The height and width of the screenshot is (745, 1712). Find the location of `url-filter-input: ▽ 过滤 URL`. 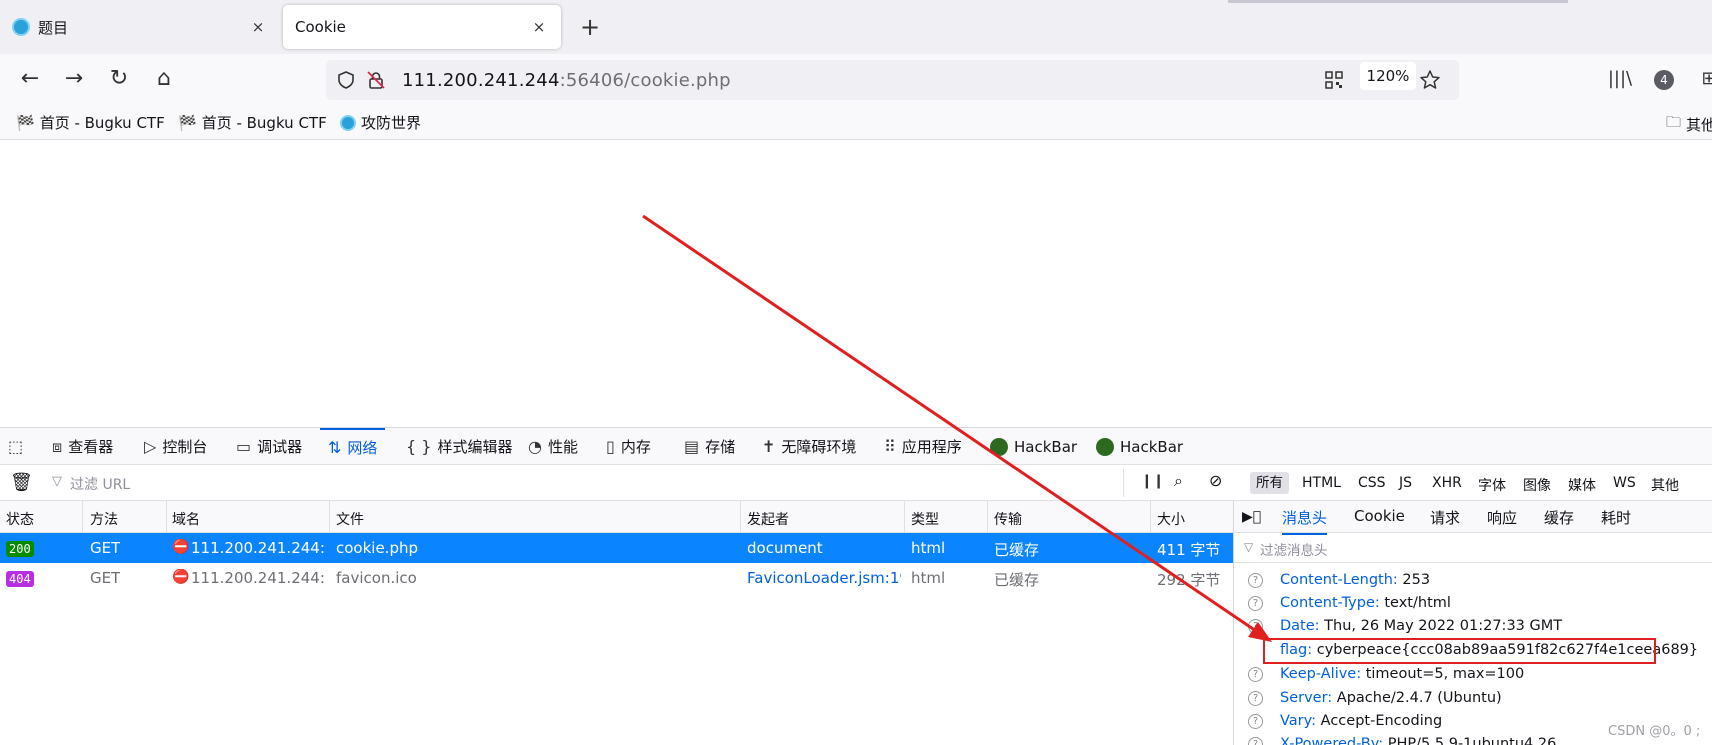

url-filter-input: ▽ 过滤 URL is located at coordinates (584, 483).